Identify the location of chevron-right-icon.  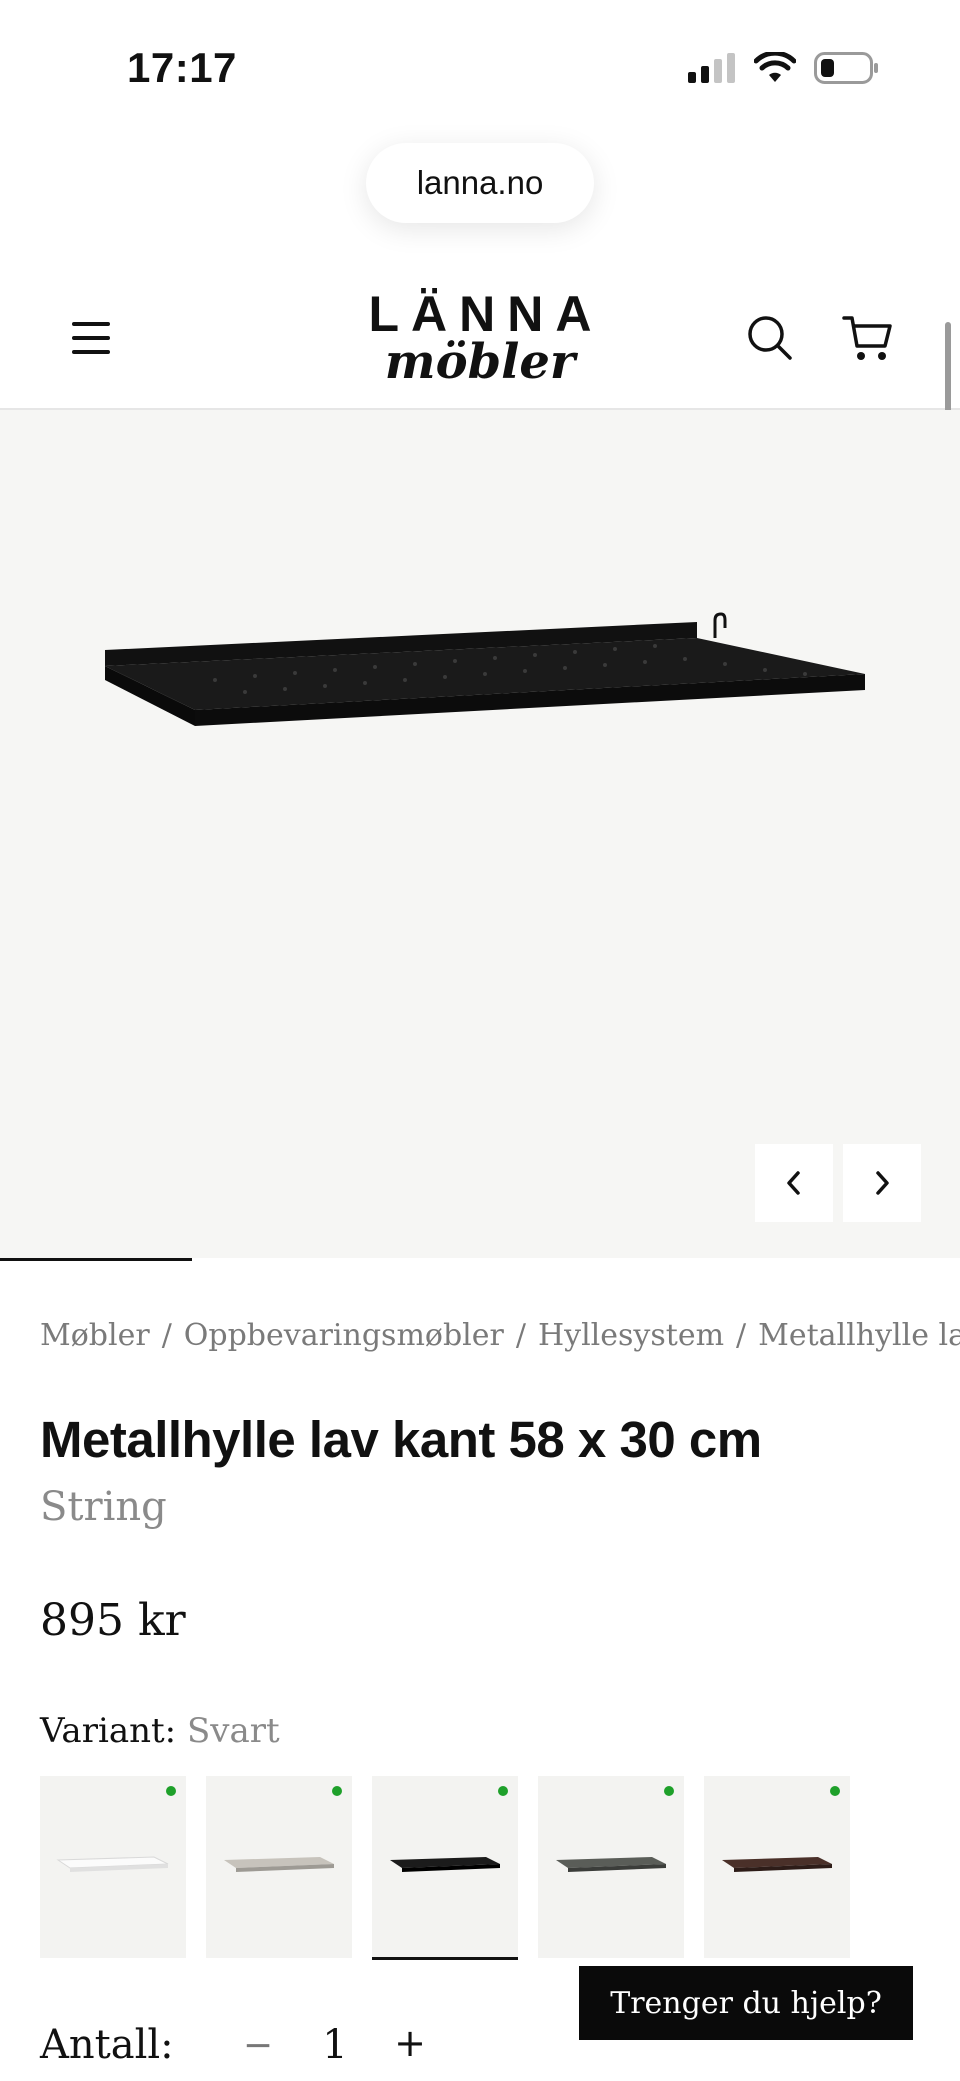
(882, 1183).